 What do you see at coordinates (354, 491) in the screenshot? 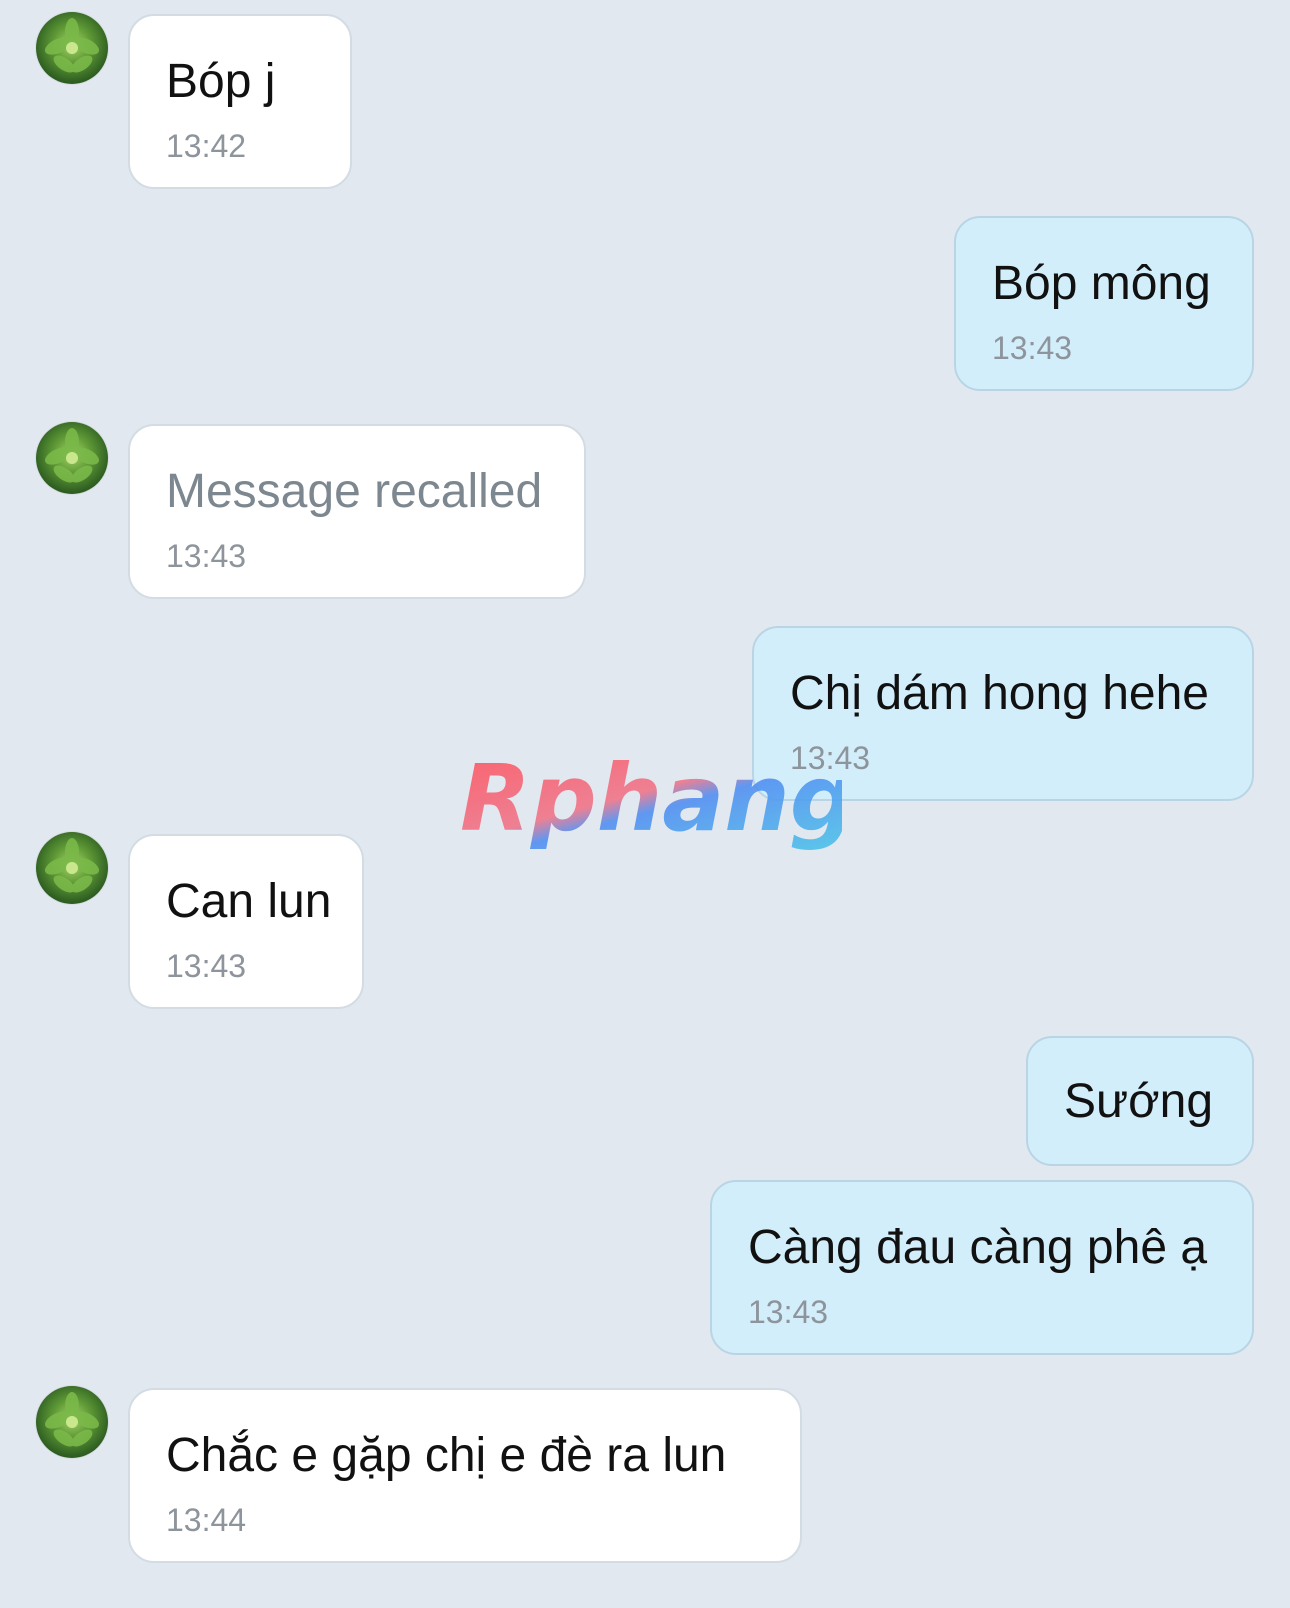
I see `recalled-message-text: Message recalled` at bounding box center [354, 491].